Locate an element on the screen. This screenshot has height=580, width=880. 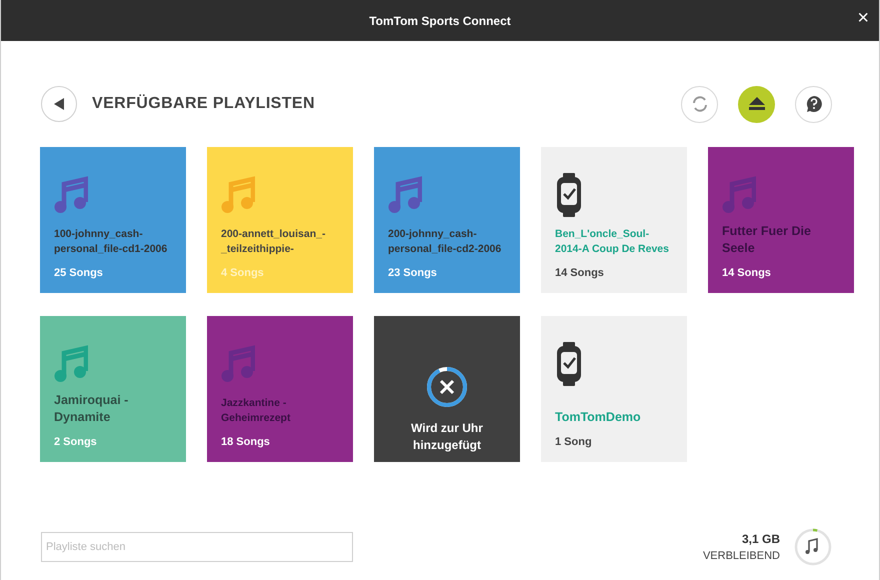
playlist-name: Ben_L'oncle_Soul-2014-A Coup De Reves is located at coordinates (612, 241).